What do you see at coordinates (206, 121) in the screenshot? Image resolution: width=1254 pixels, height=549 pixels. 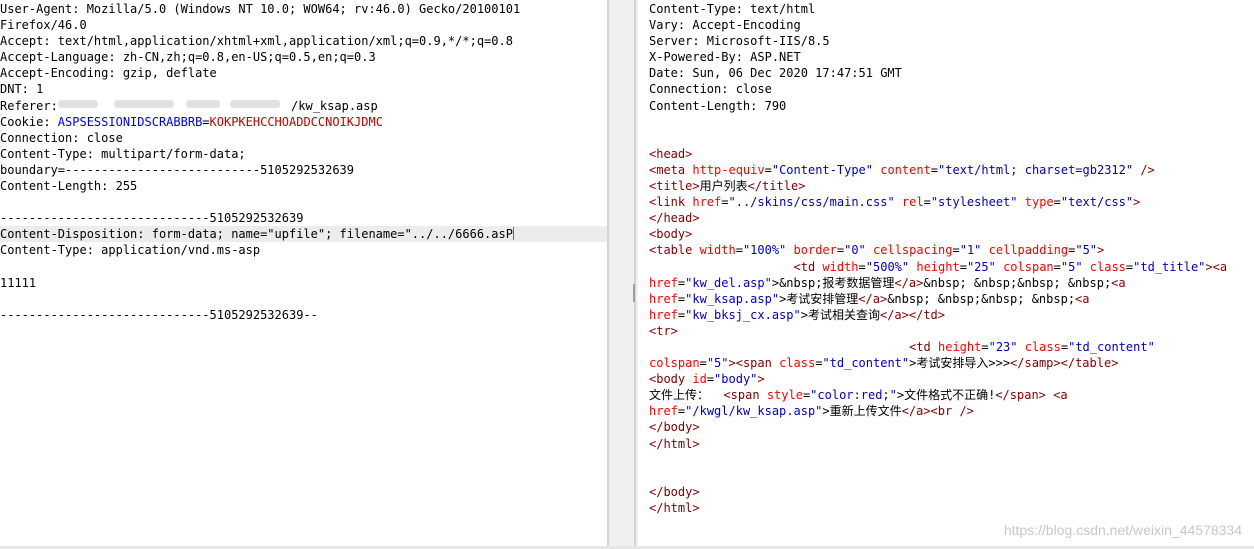 I see `cookie-equals: =` at bounding box center [206, 121].